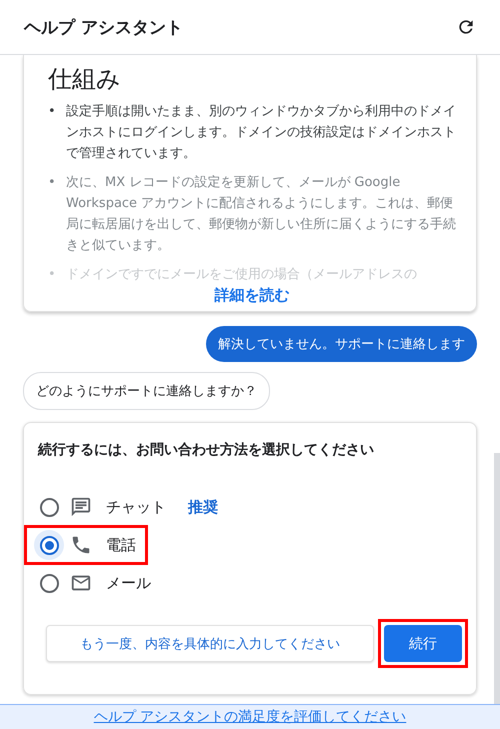 The height and width of the screenshot is (729, 500). I want to click on phone-icon, so click(81, 545).